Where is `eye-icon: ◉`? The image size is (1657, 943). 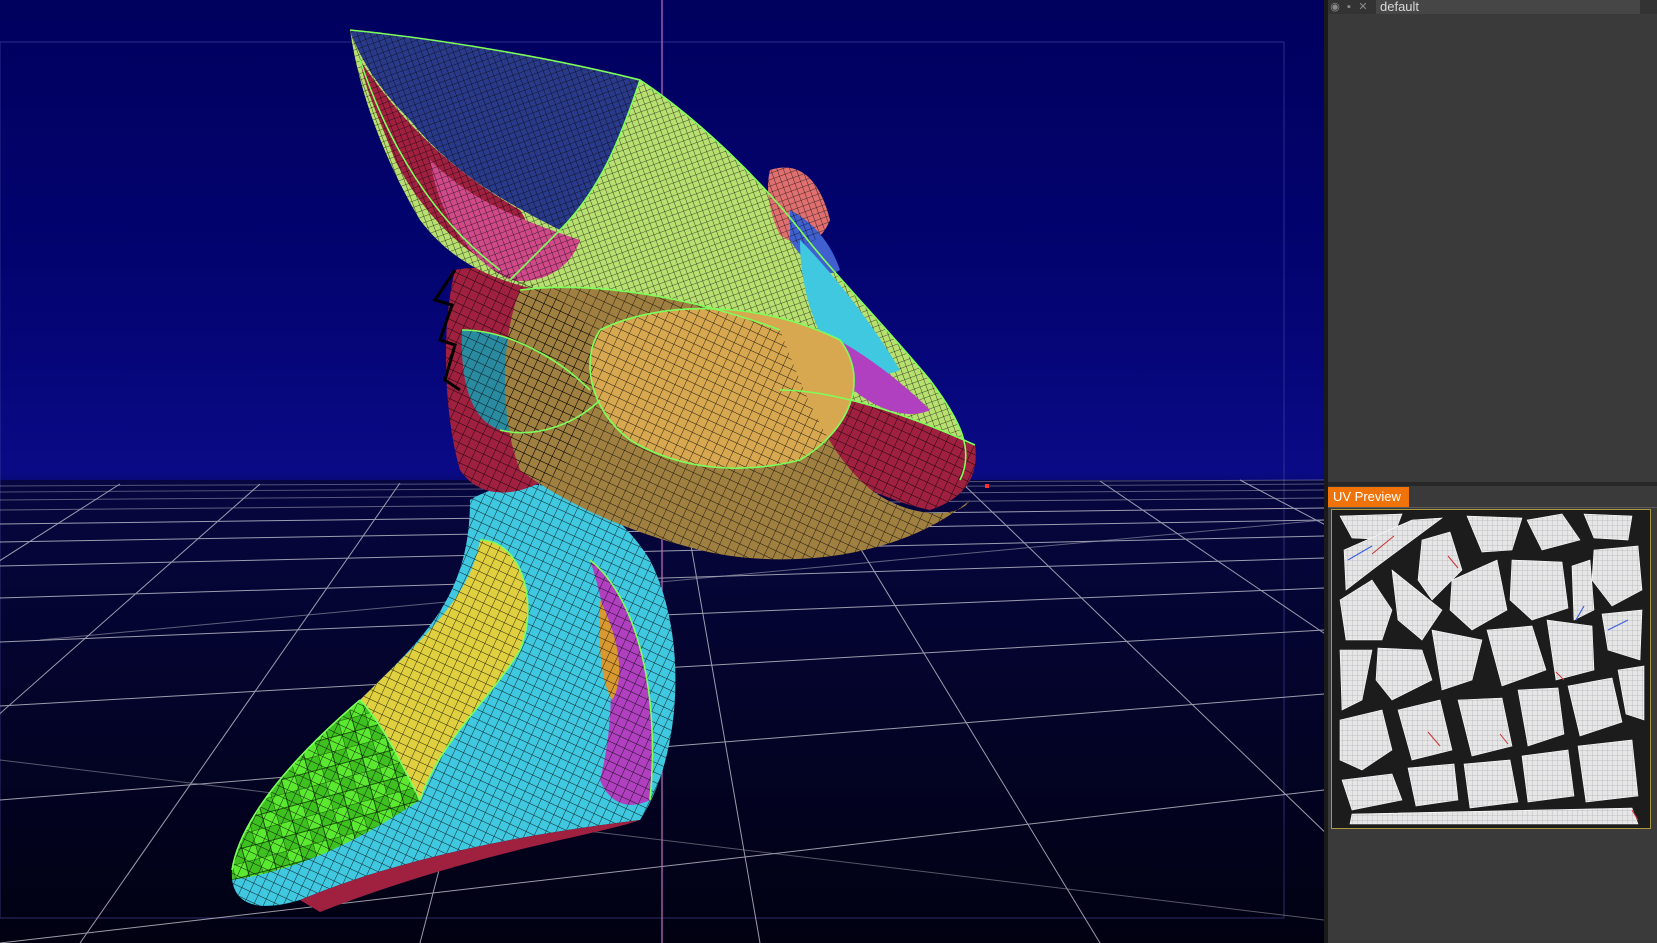 eye-icon: ◉ is located at coordinates (1335, 7).